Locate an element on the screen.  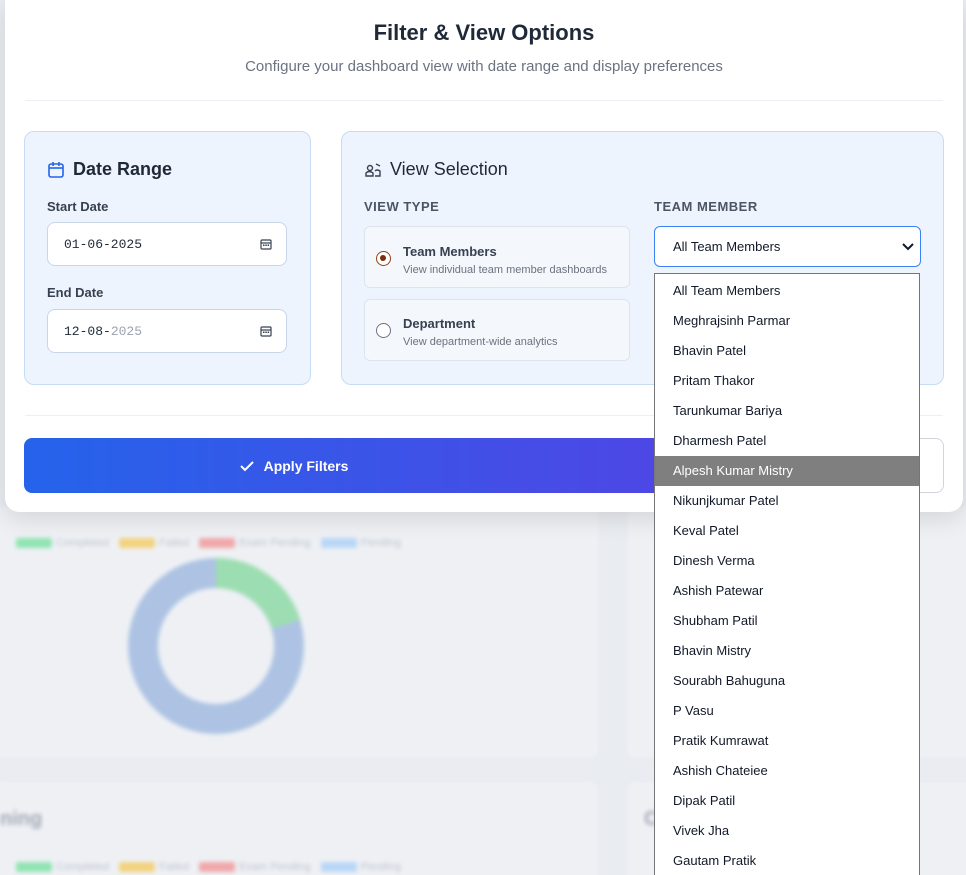
eye-settings-icon is located at coordinates (373, 169).